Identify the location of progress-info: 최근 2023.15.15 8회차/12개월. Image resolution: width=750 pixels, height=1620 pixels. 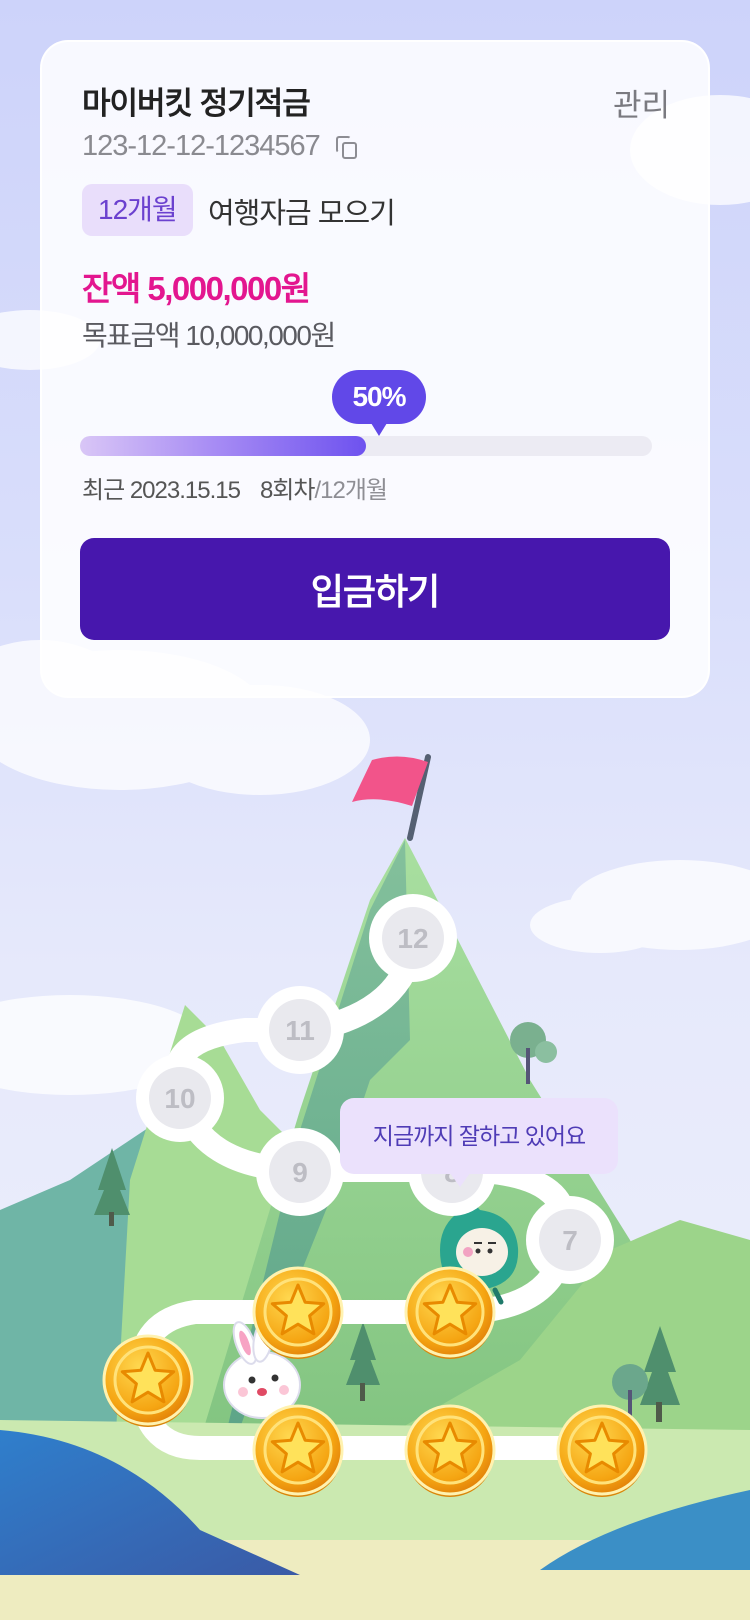
(235, 487).